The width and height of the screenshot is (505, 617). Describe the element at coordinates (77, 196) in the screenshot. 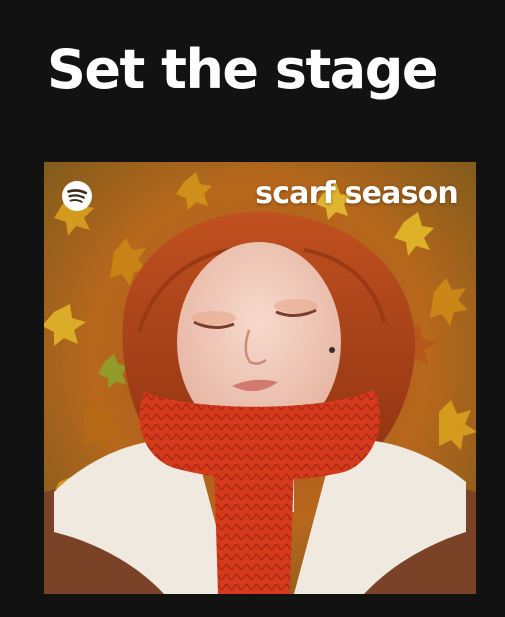

I see `spotify-logo-icon` at that location.